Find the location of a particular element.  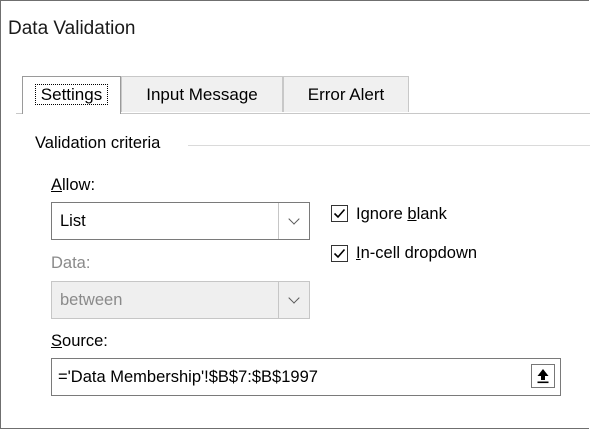

data-value: between is located at coordinates (91, 300).